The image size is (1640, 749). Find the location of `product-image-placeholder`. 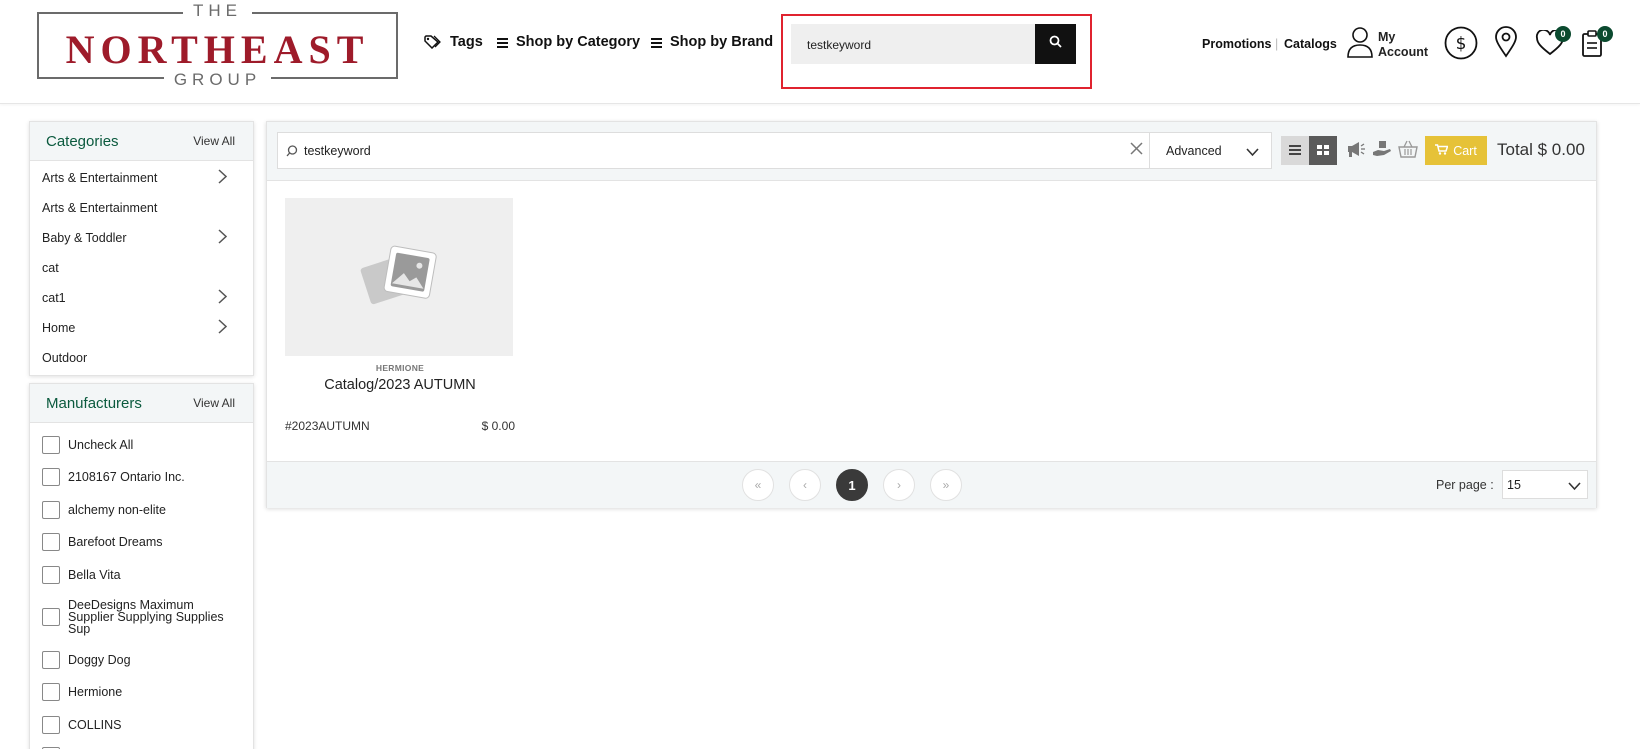

product-image-placeholder is located at coordinates (399, 277).